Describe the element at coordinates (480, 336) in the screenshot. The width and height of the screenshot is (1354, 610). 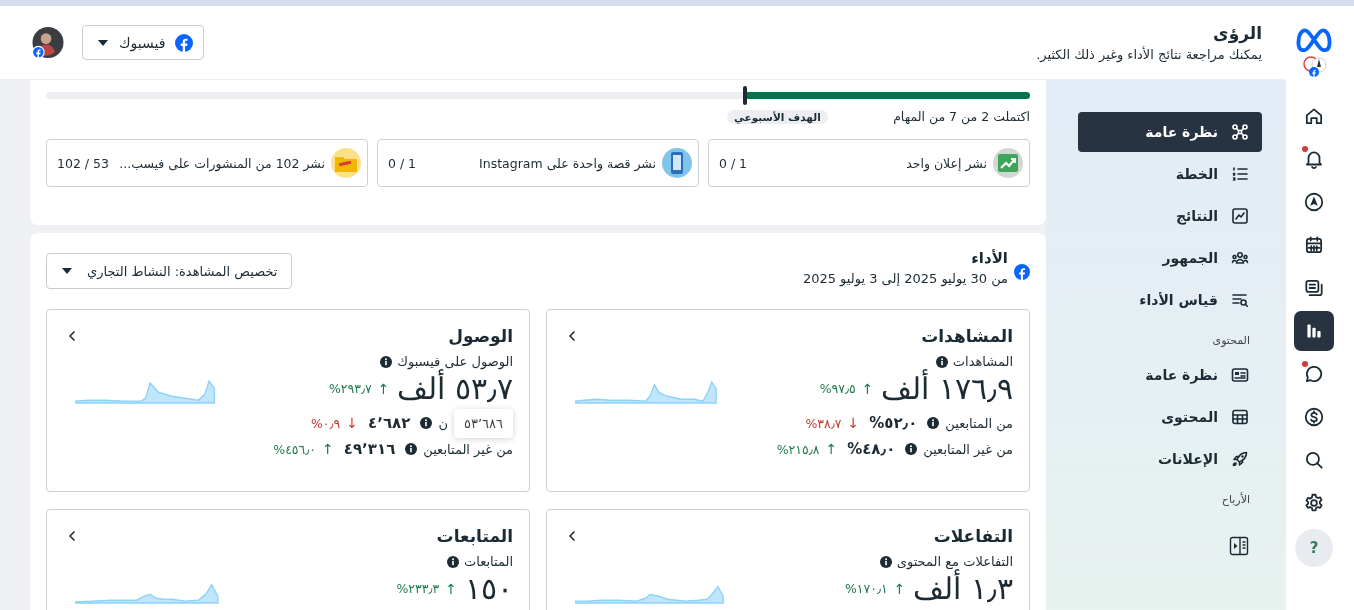
I see `card-title: الوصول` at that location.